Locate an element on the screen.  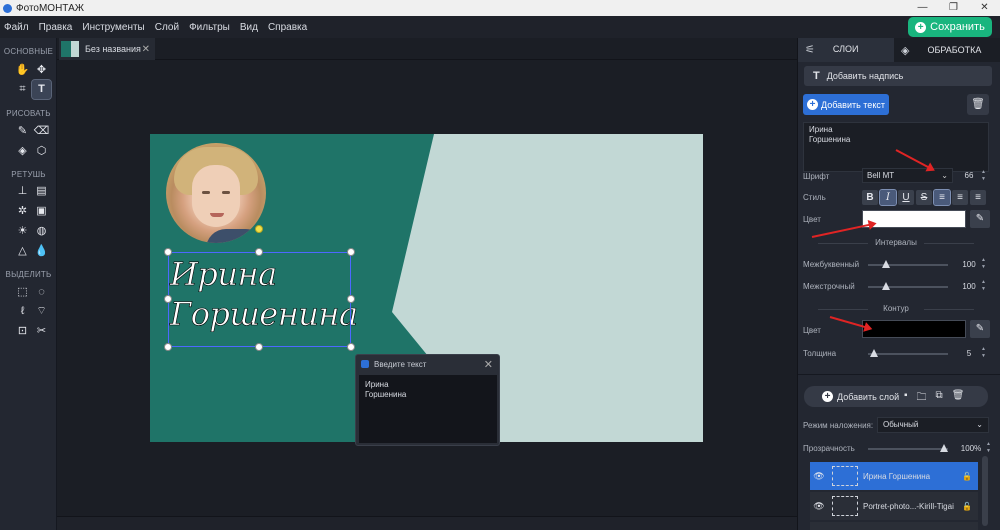
thickness-slider is located at coordinates (908, 353).